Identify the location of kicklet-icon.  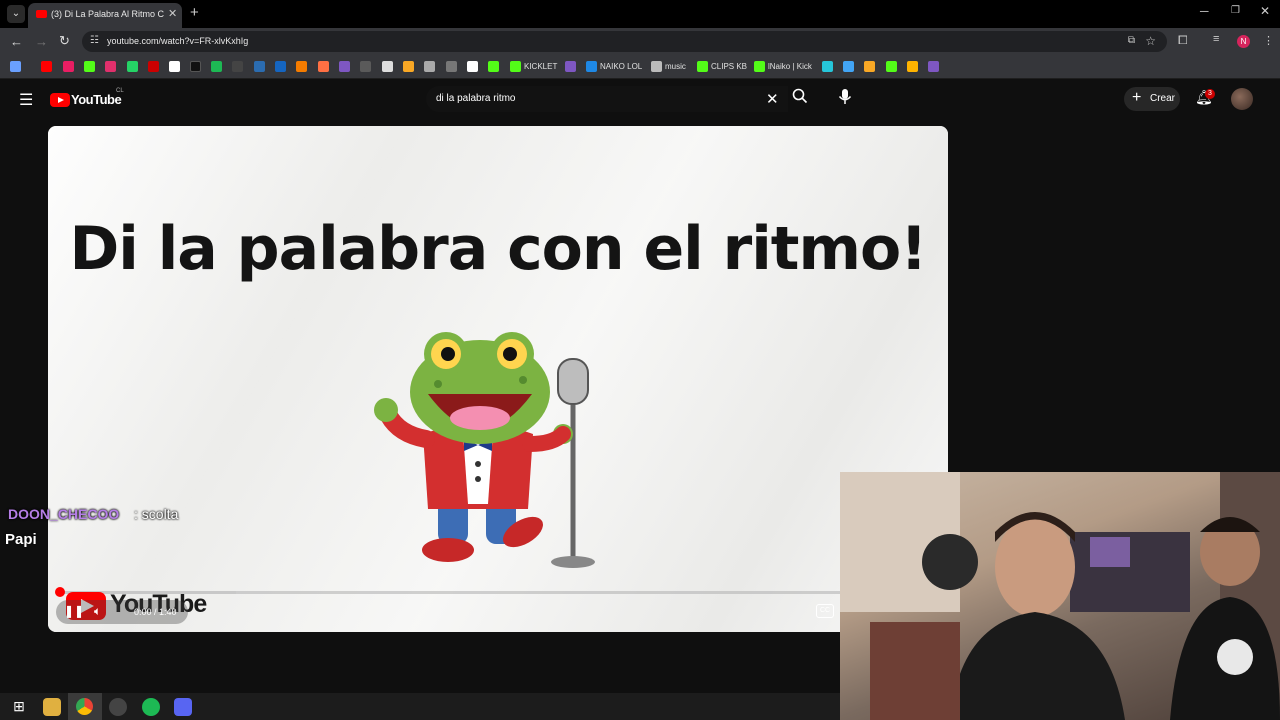
(515, 66).